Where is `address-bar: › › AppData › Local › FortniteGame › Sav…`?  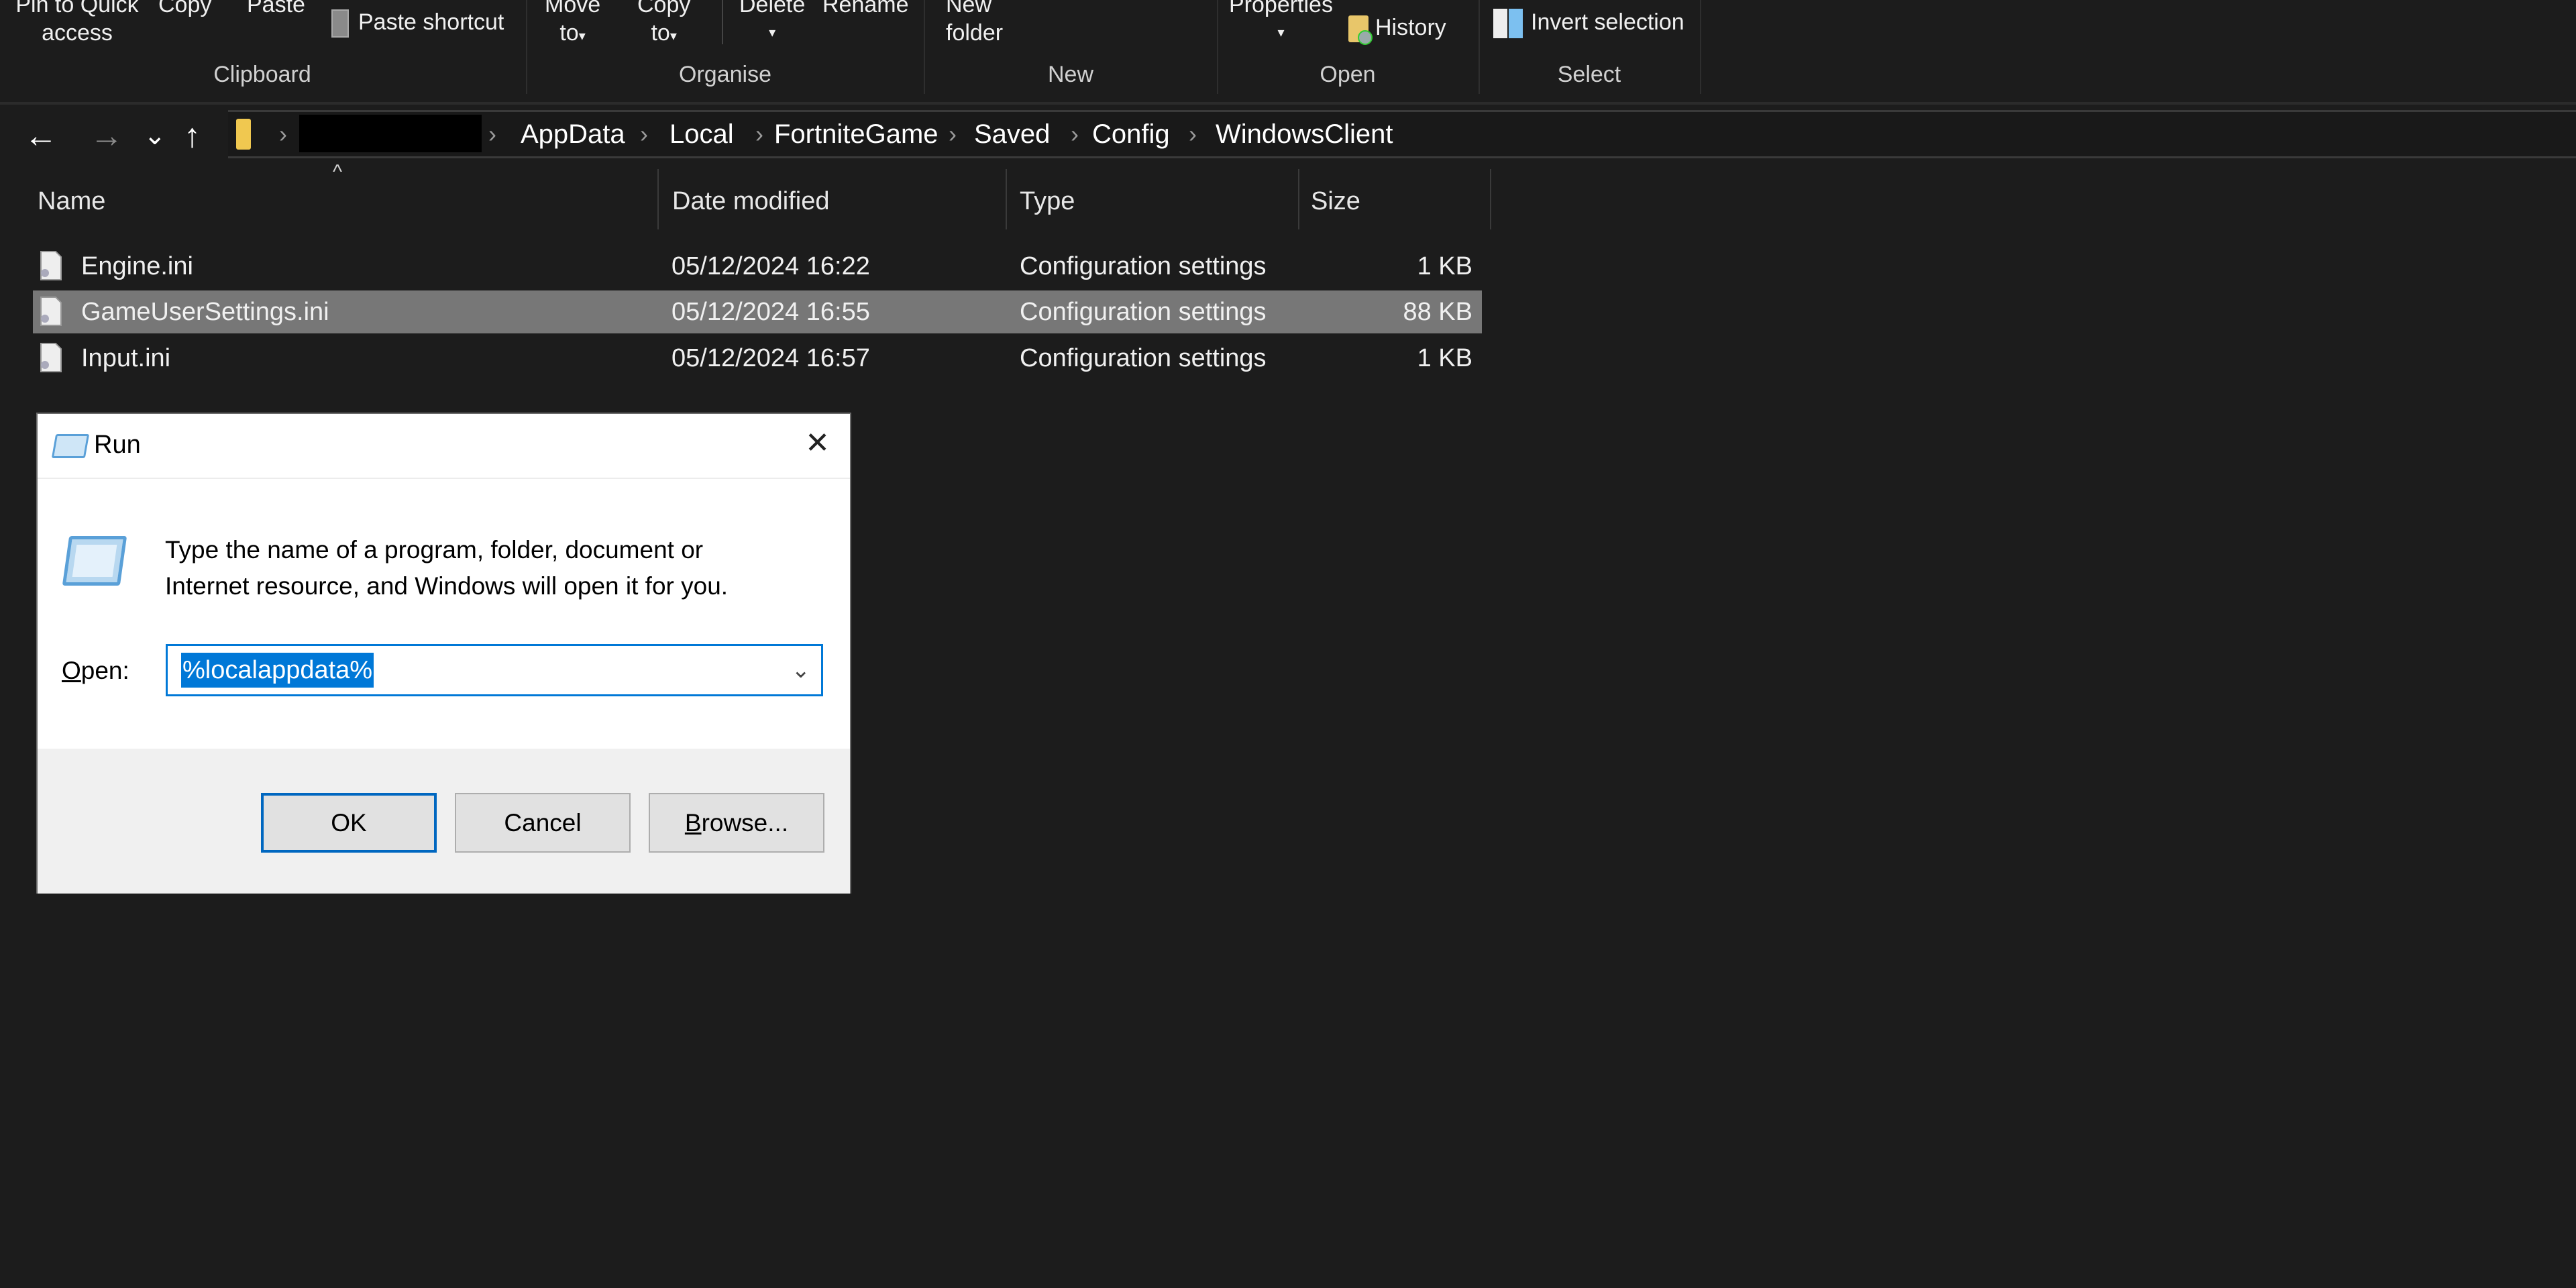 address-bar: › › AppData › Local › FortniteGame › Sav… is located at coordinates (1402, 134).